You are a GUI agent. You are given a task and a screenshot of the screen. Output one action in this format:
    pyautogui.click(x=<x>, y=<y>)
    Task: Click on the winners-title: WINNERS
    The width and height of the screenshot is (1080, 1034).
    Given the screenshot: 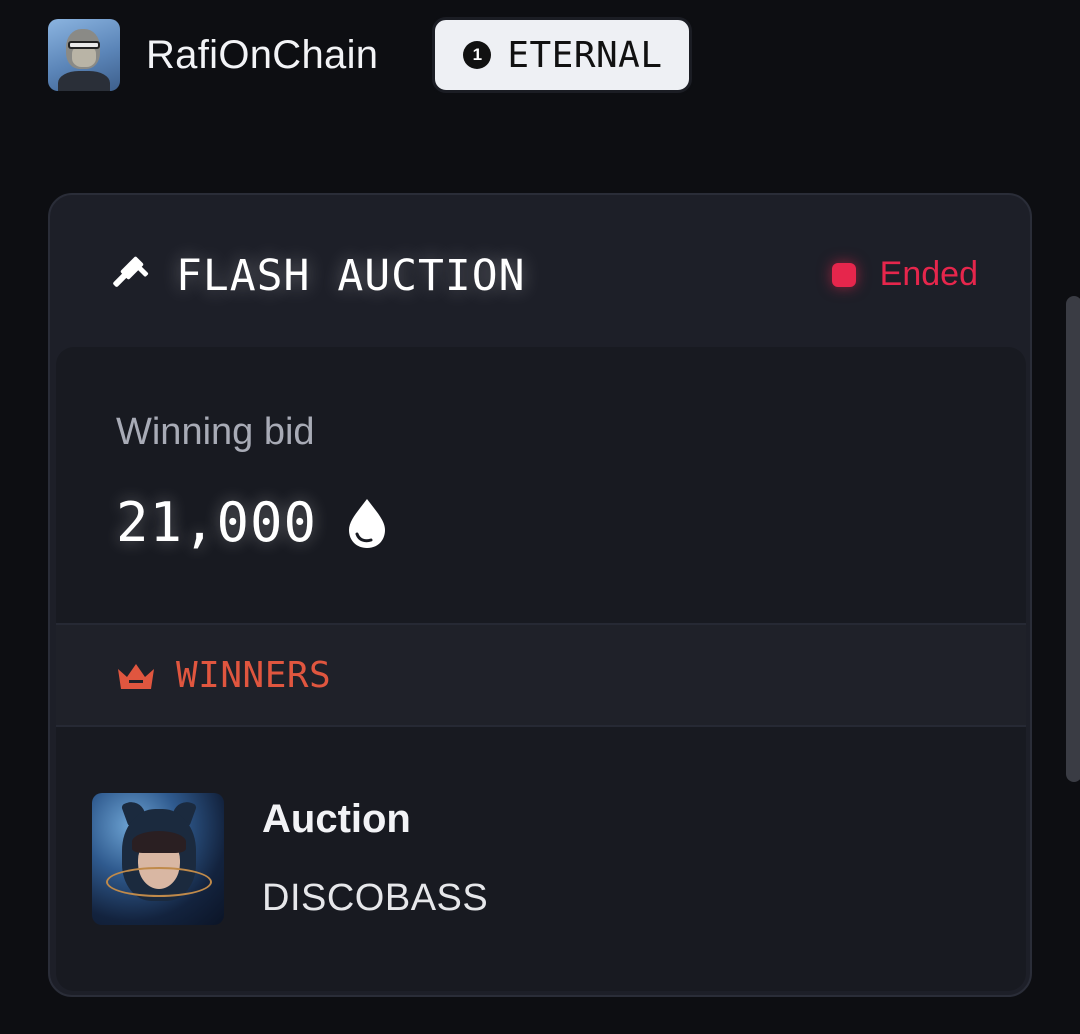 What is the action you would take?
    pyautogui.click(x=254, y=675)
    